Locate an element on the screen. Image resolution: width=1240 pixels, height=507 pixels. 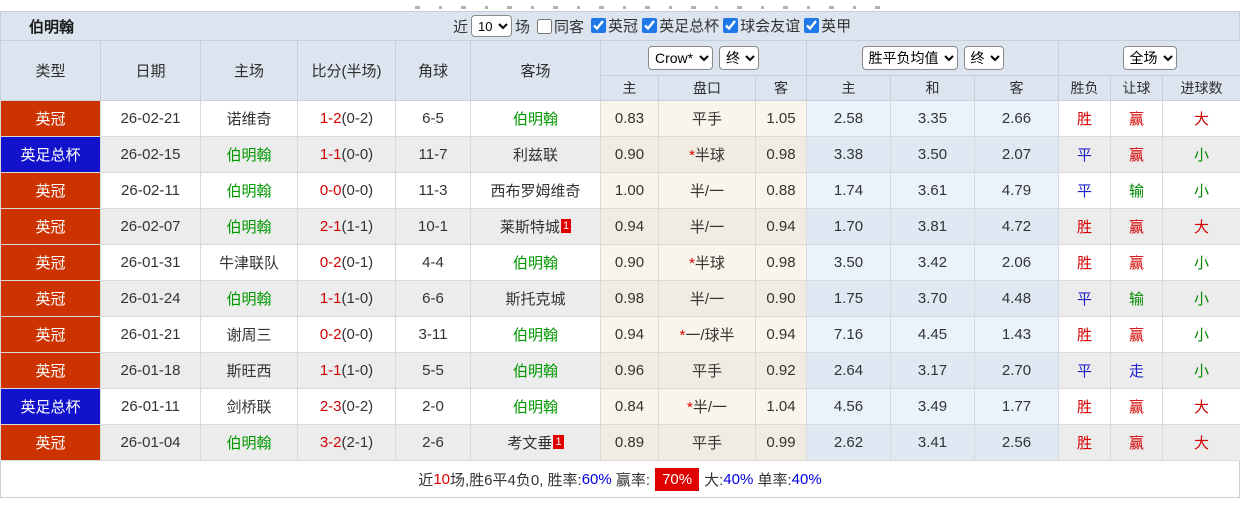
odds-select-cell: Crow* 终 is located at coordinates (703, 58).